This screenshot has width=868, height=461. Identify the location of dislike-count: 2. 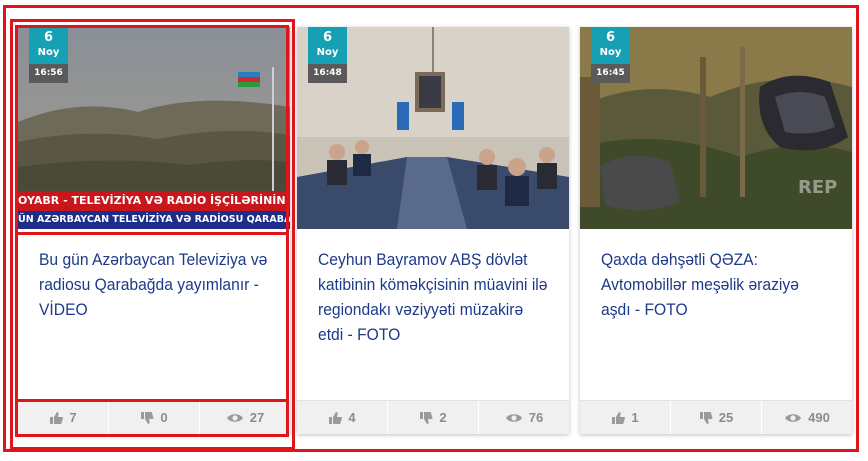
(443, 417).